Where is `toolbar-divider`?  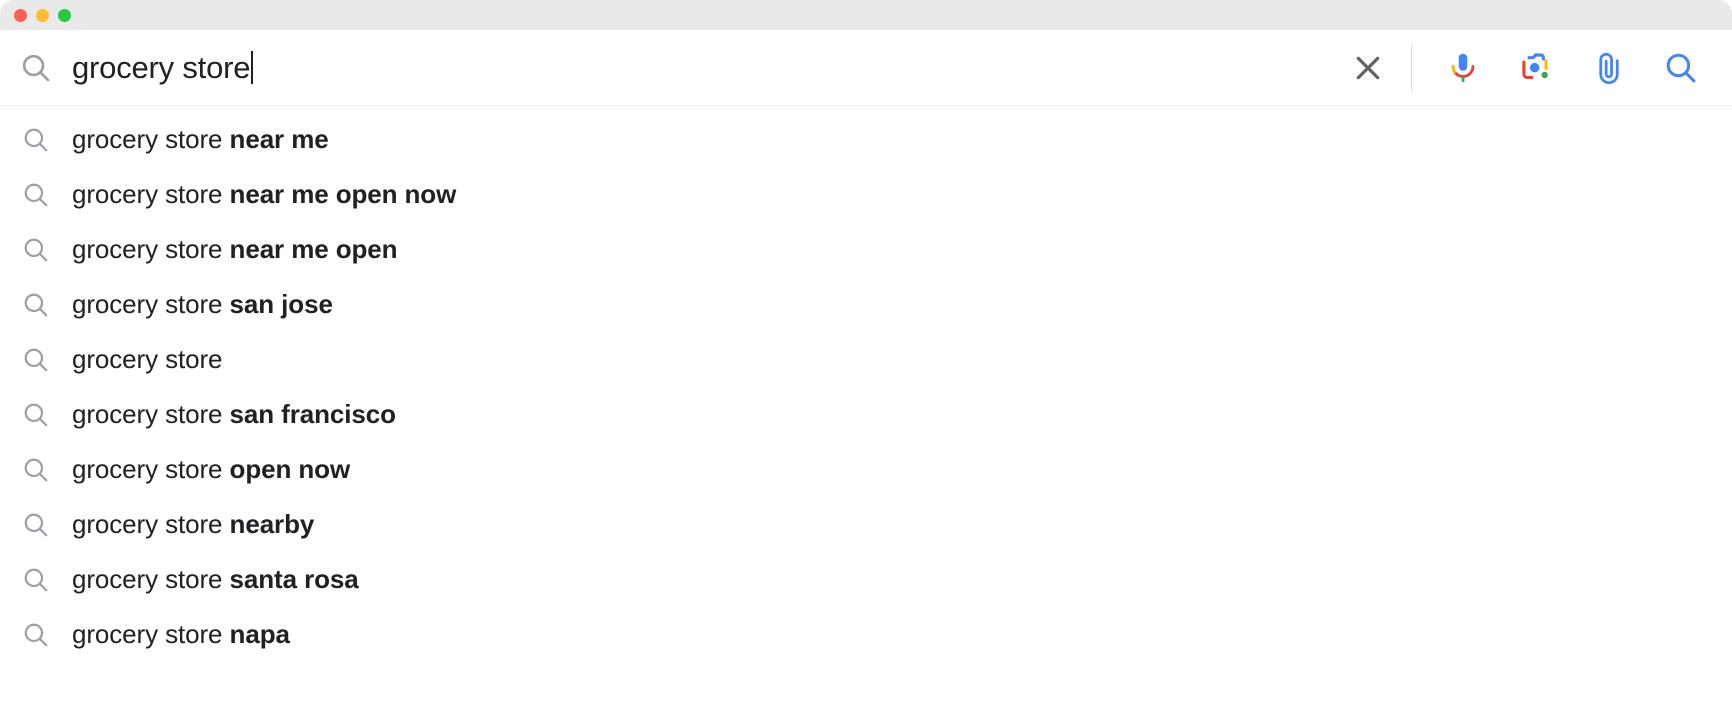 toolbar-divider is located at coordinates (1411, 67).